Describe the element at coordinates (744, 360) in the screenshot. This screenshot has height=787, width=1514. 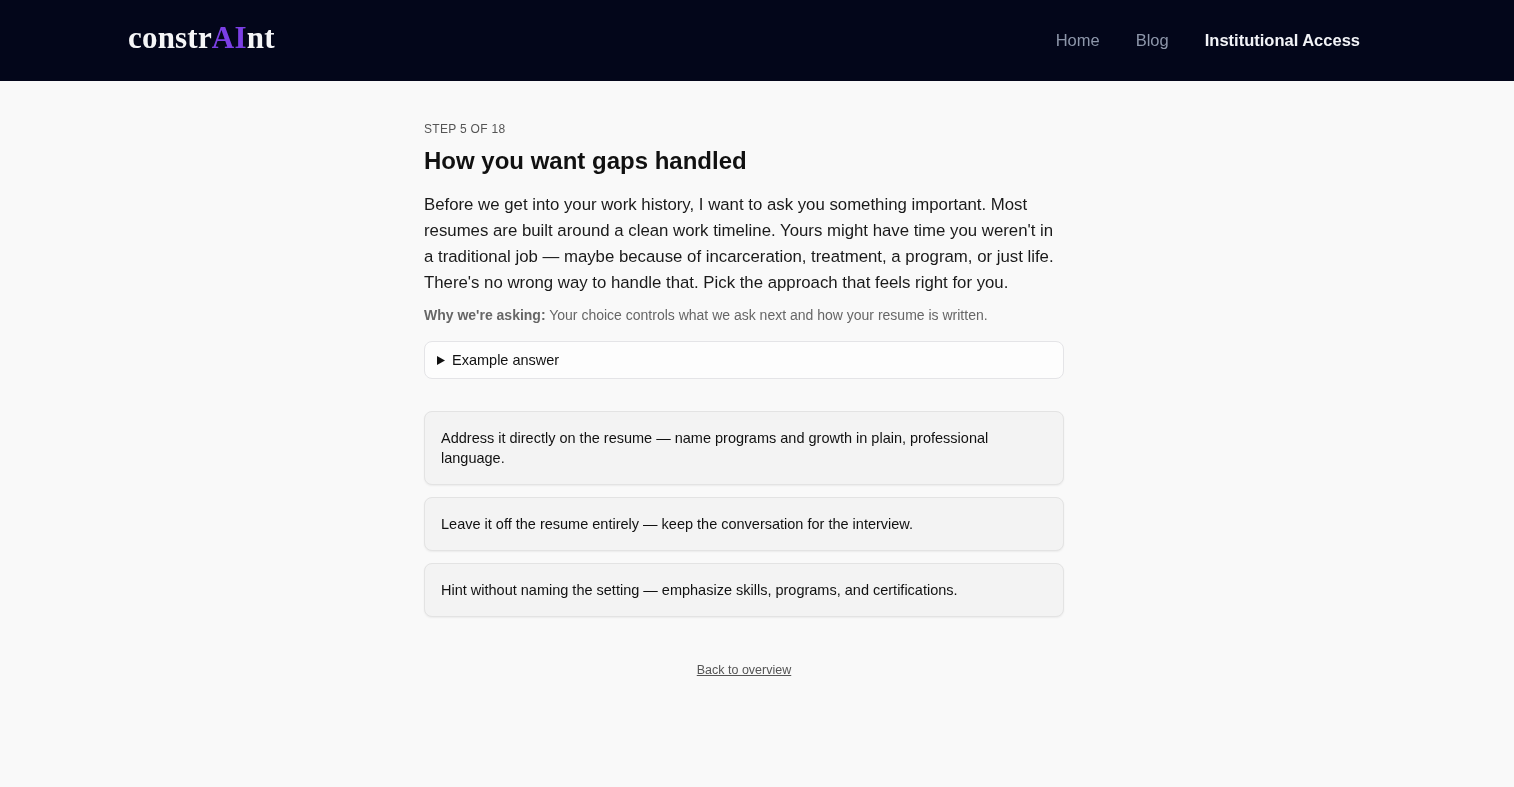
I see `example-answer-toggle: Example answer` at that location.